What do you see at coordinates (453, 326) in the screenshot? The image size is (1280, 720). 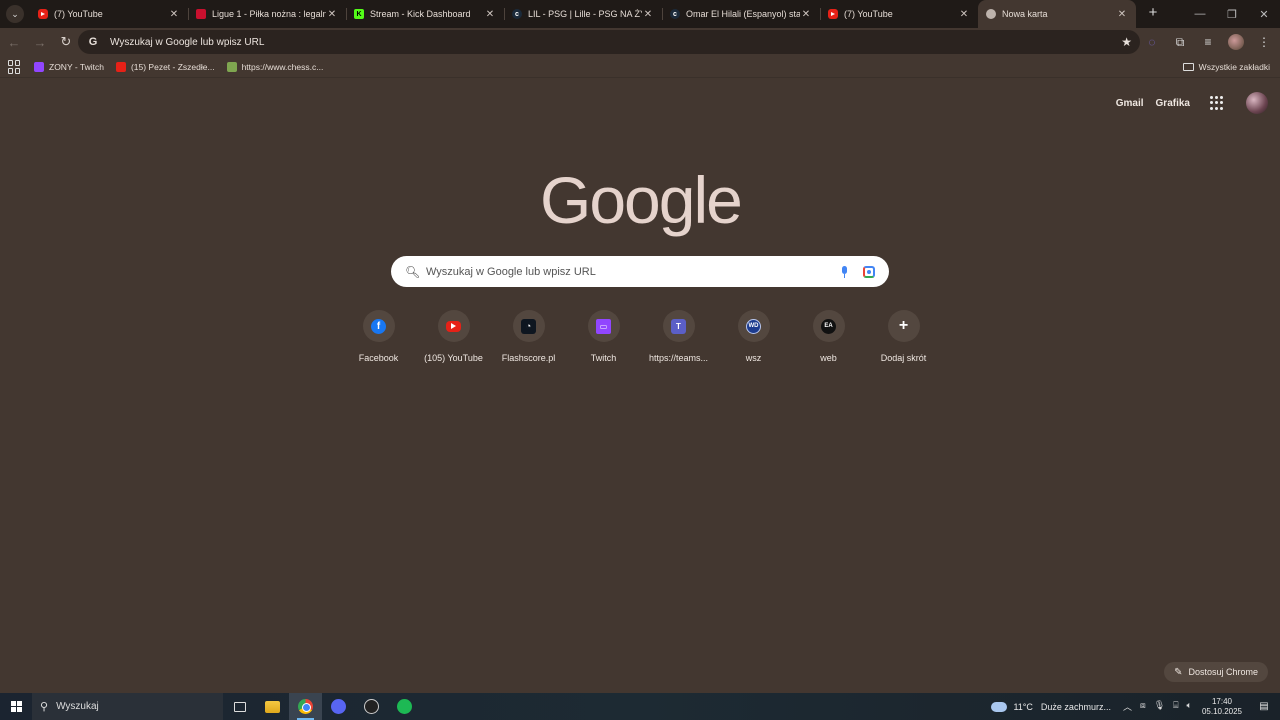 I see `shortcut-tile` at bounding box center [453, 326].